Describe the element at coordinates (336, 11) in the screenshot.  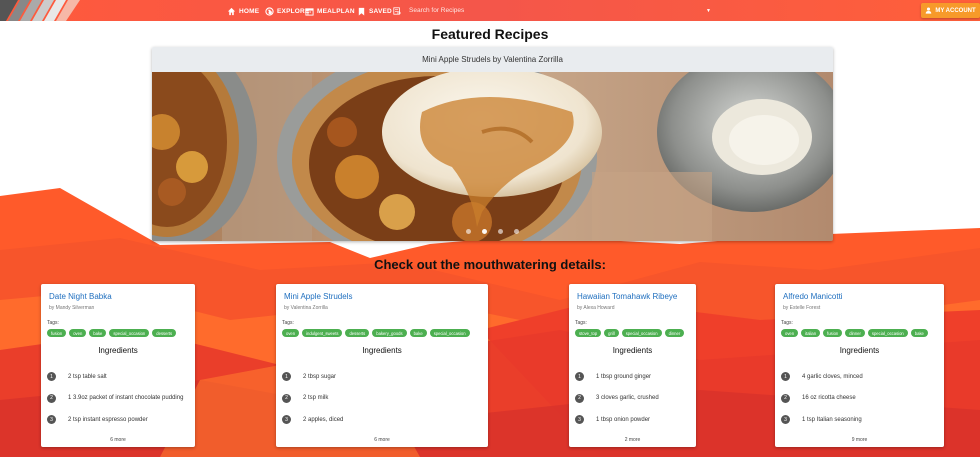
I see `nav-mealplan-label: MEALPLAN` at that location.